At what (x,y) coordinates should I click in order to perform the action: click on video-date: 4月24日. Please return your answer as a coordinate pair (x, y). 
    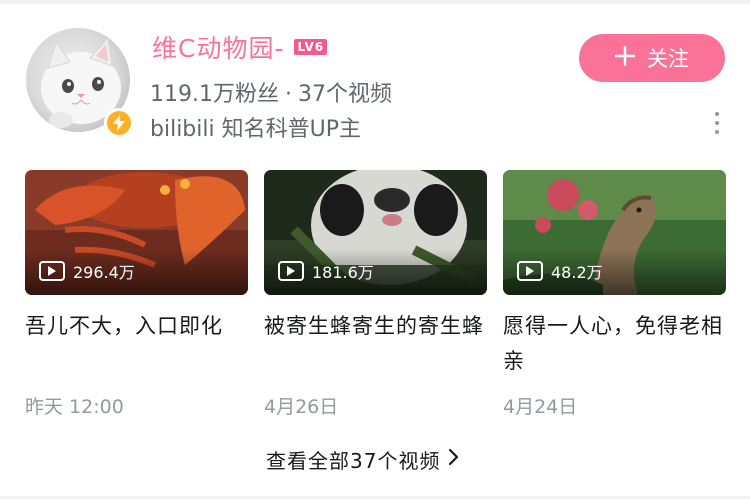
    Looking at the image, I should click on (540, 407).